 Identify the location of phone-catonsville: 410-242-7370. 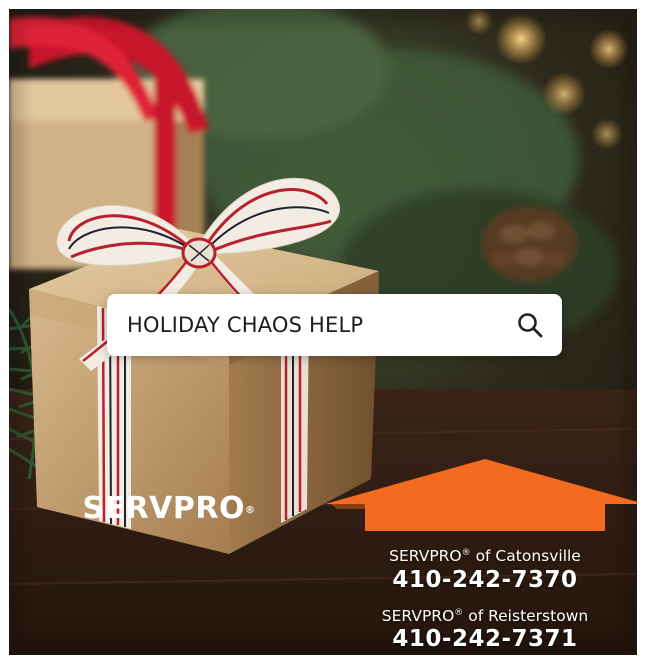
(481, 580).